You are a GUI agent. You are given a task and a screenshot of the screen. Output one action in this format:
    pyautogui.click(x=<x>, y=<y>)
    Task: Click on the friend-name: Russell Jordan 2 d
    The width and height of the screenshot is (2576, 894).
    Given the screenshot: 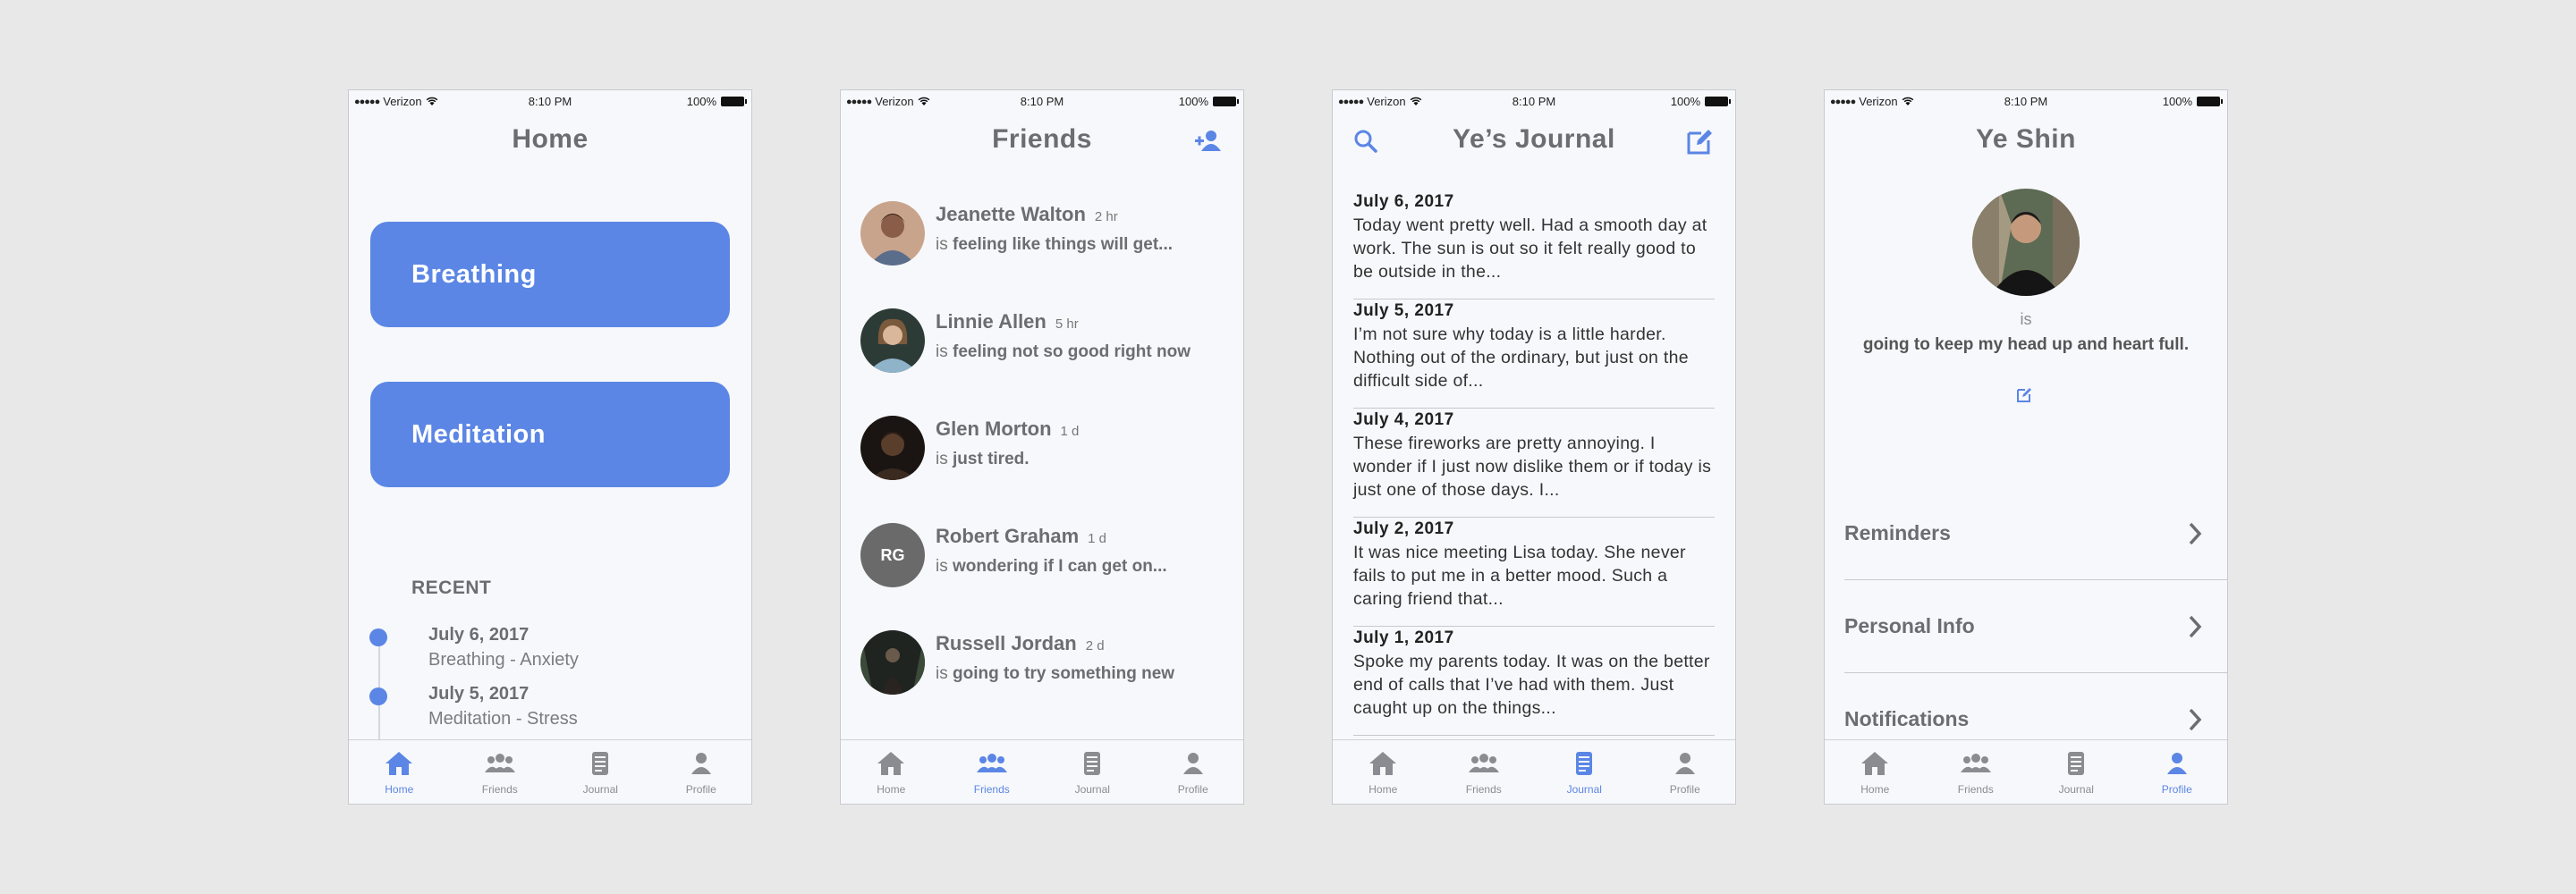 What is the action you would take?
    pyautogui.click(x=1020, y=643)
    